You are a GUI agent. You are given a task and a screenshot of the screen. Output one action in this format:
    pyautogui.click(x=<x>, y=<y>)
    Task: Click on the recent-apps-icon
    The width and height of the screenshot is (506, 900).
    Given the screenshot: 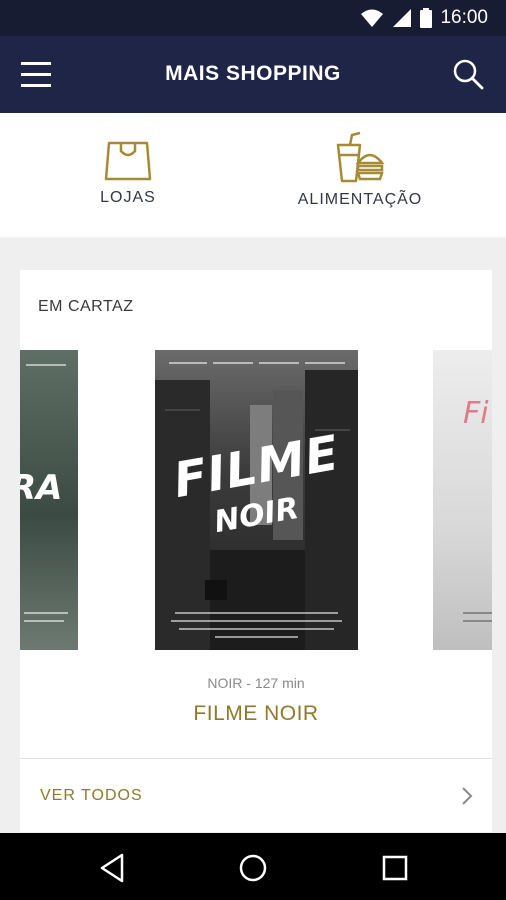 What is the action you would take?
    pyautogui.click(x=395, y=868)
    